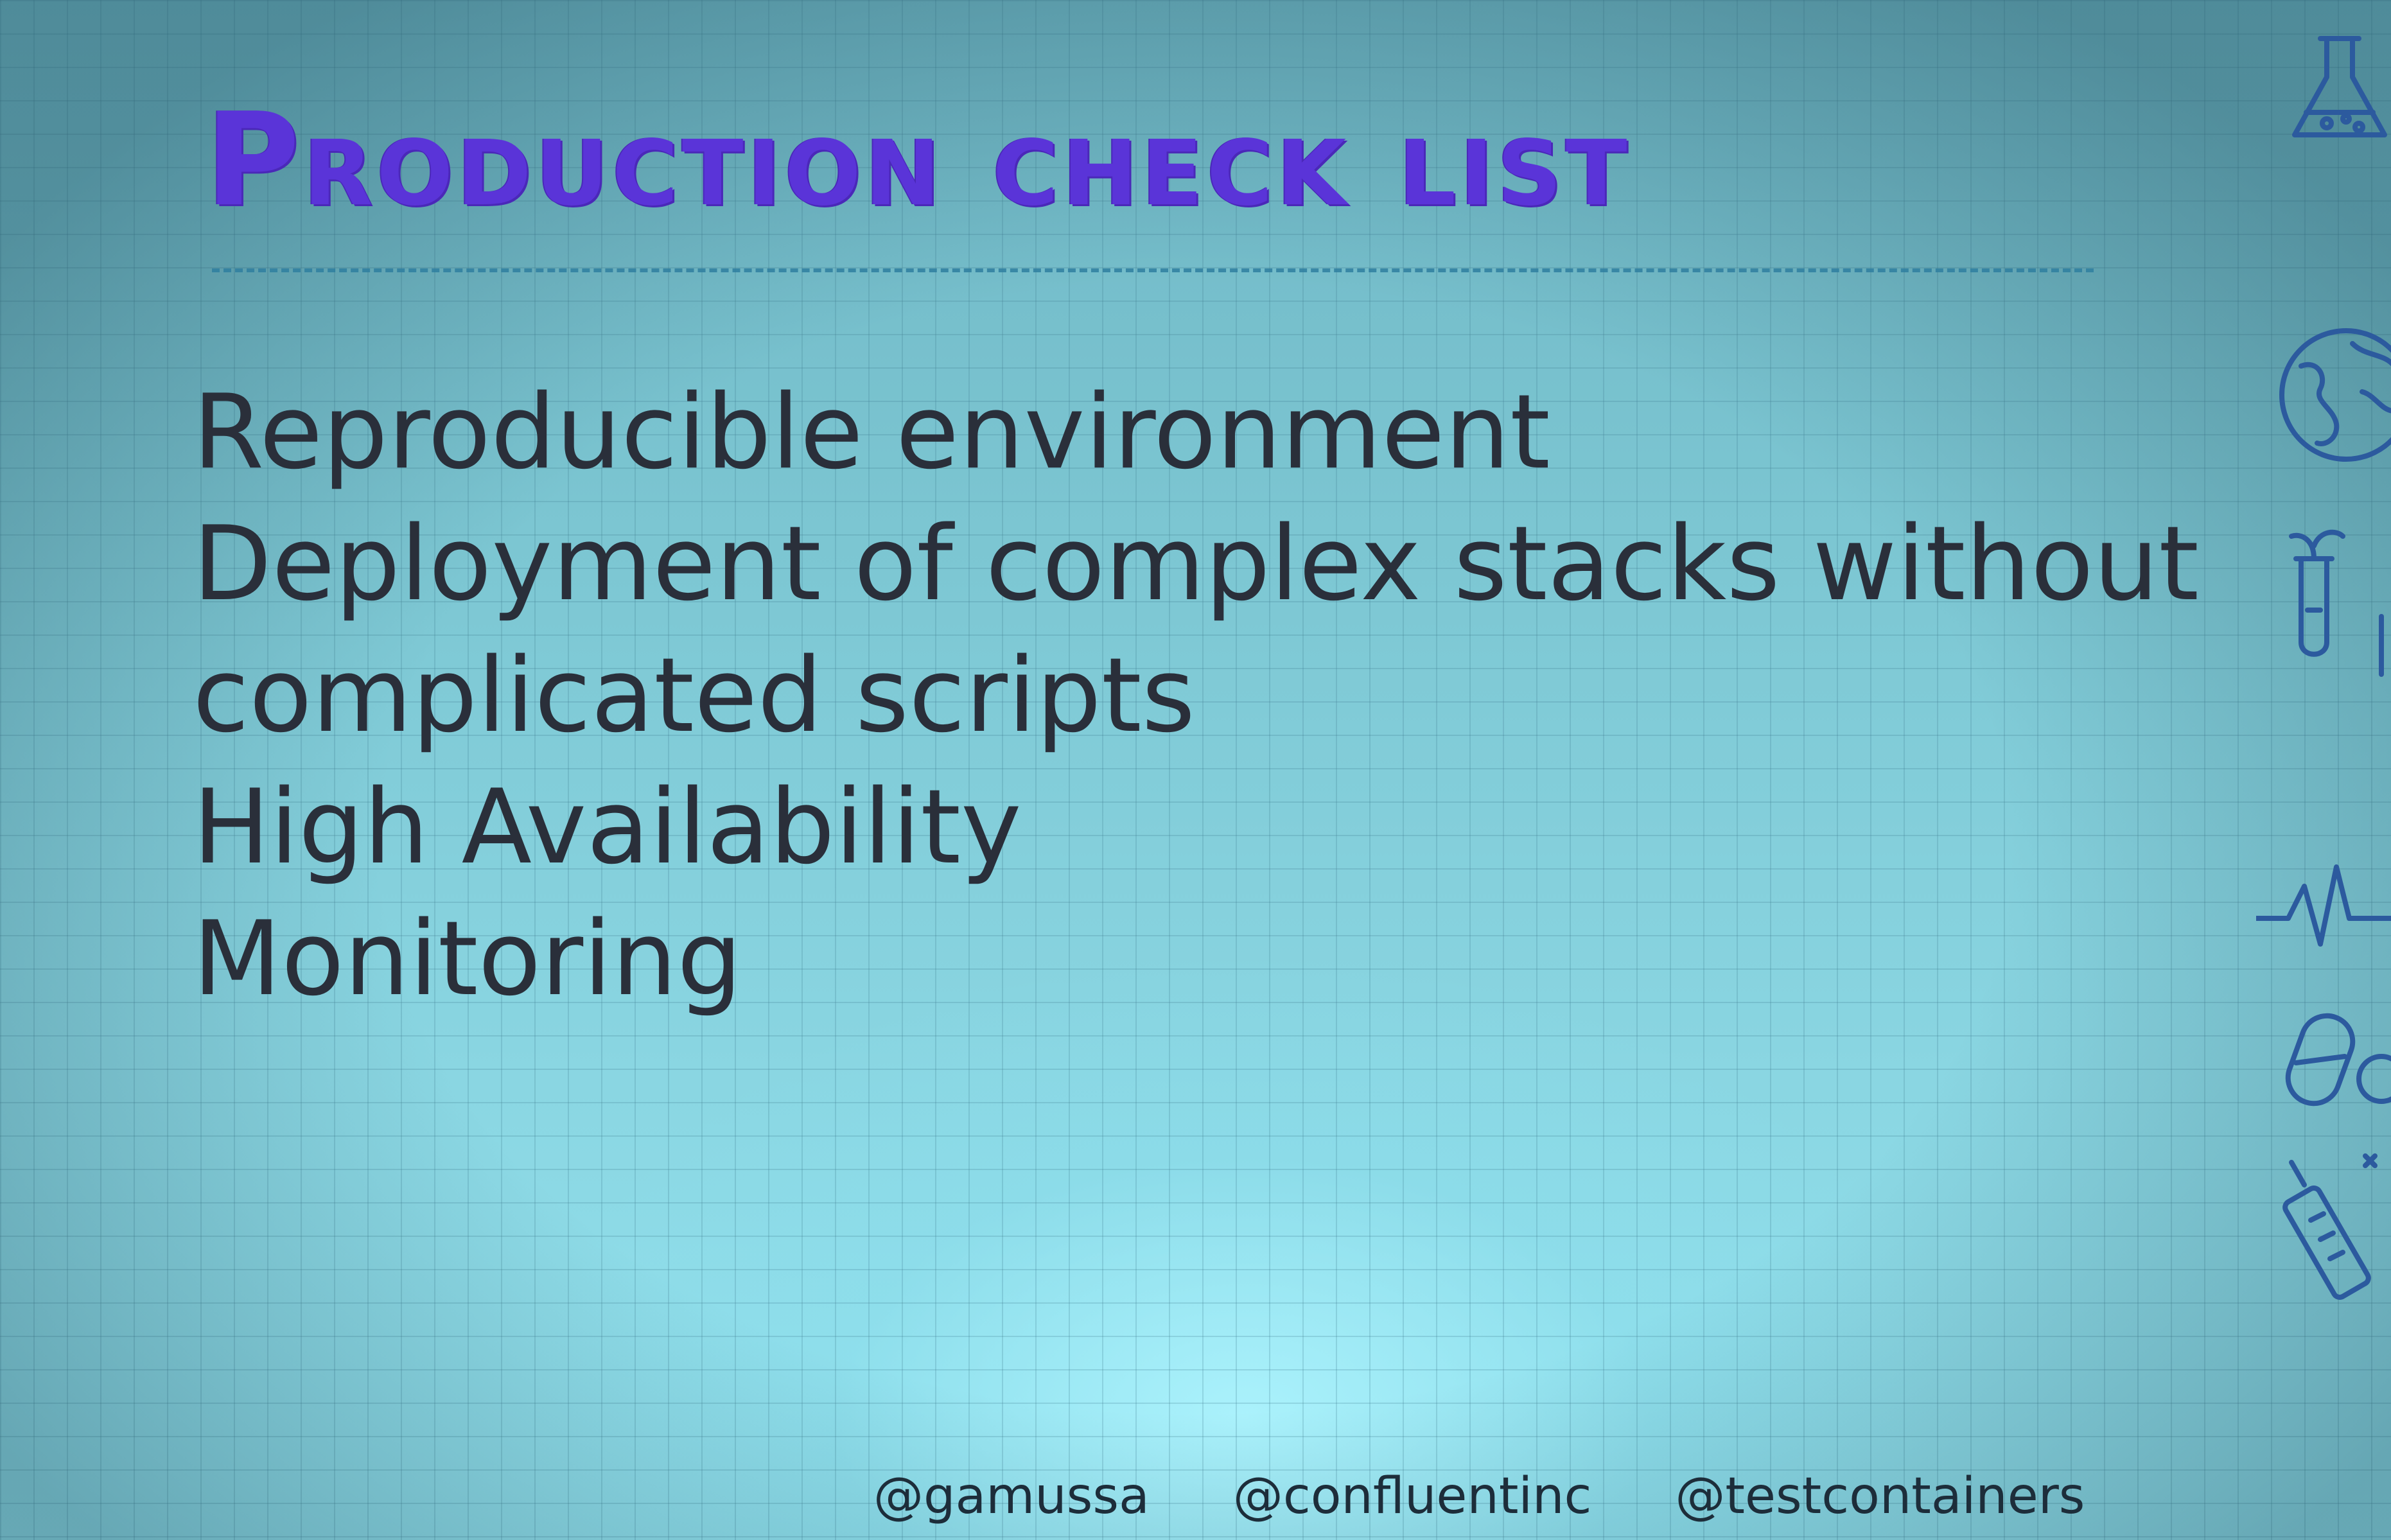 Image resolution: width=2391 pixels, height=1540 pixels. What do you see at coordinates (919, 160) in the screenshot?
I see `slide-title: Production check list` at bounding box center [919, 160].